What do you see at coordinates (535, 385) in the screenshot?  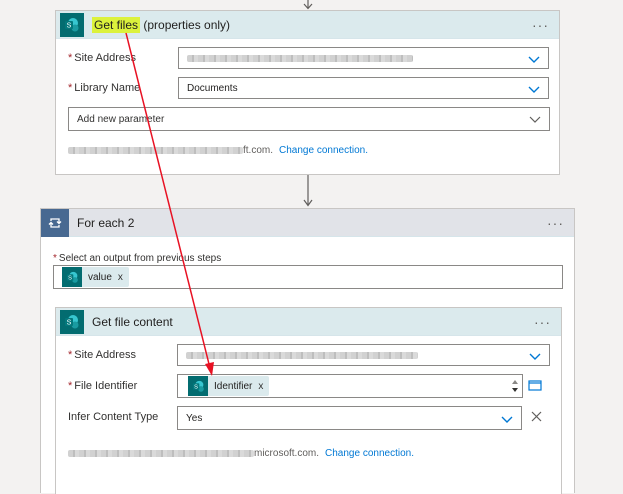 I see `folder-icon` at bounding box center [535, 385].